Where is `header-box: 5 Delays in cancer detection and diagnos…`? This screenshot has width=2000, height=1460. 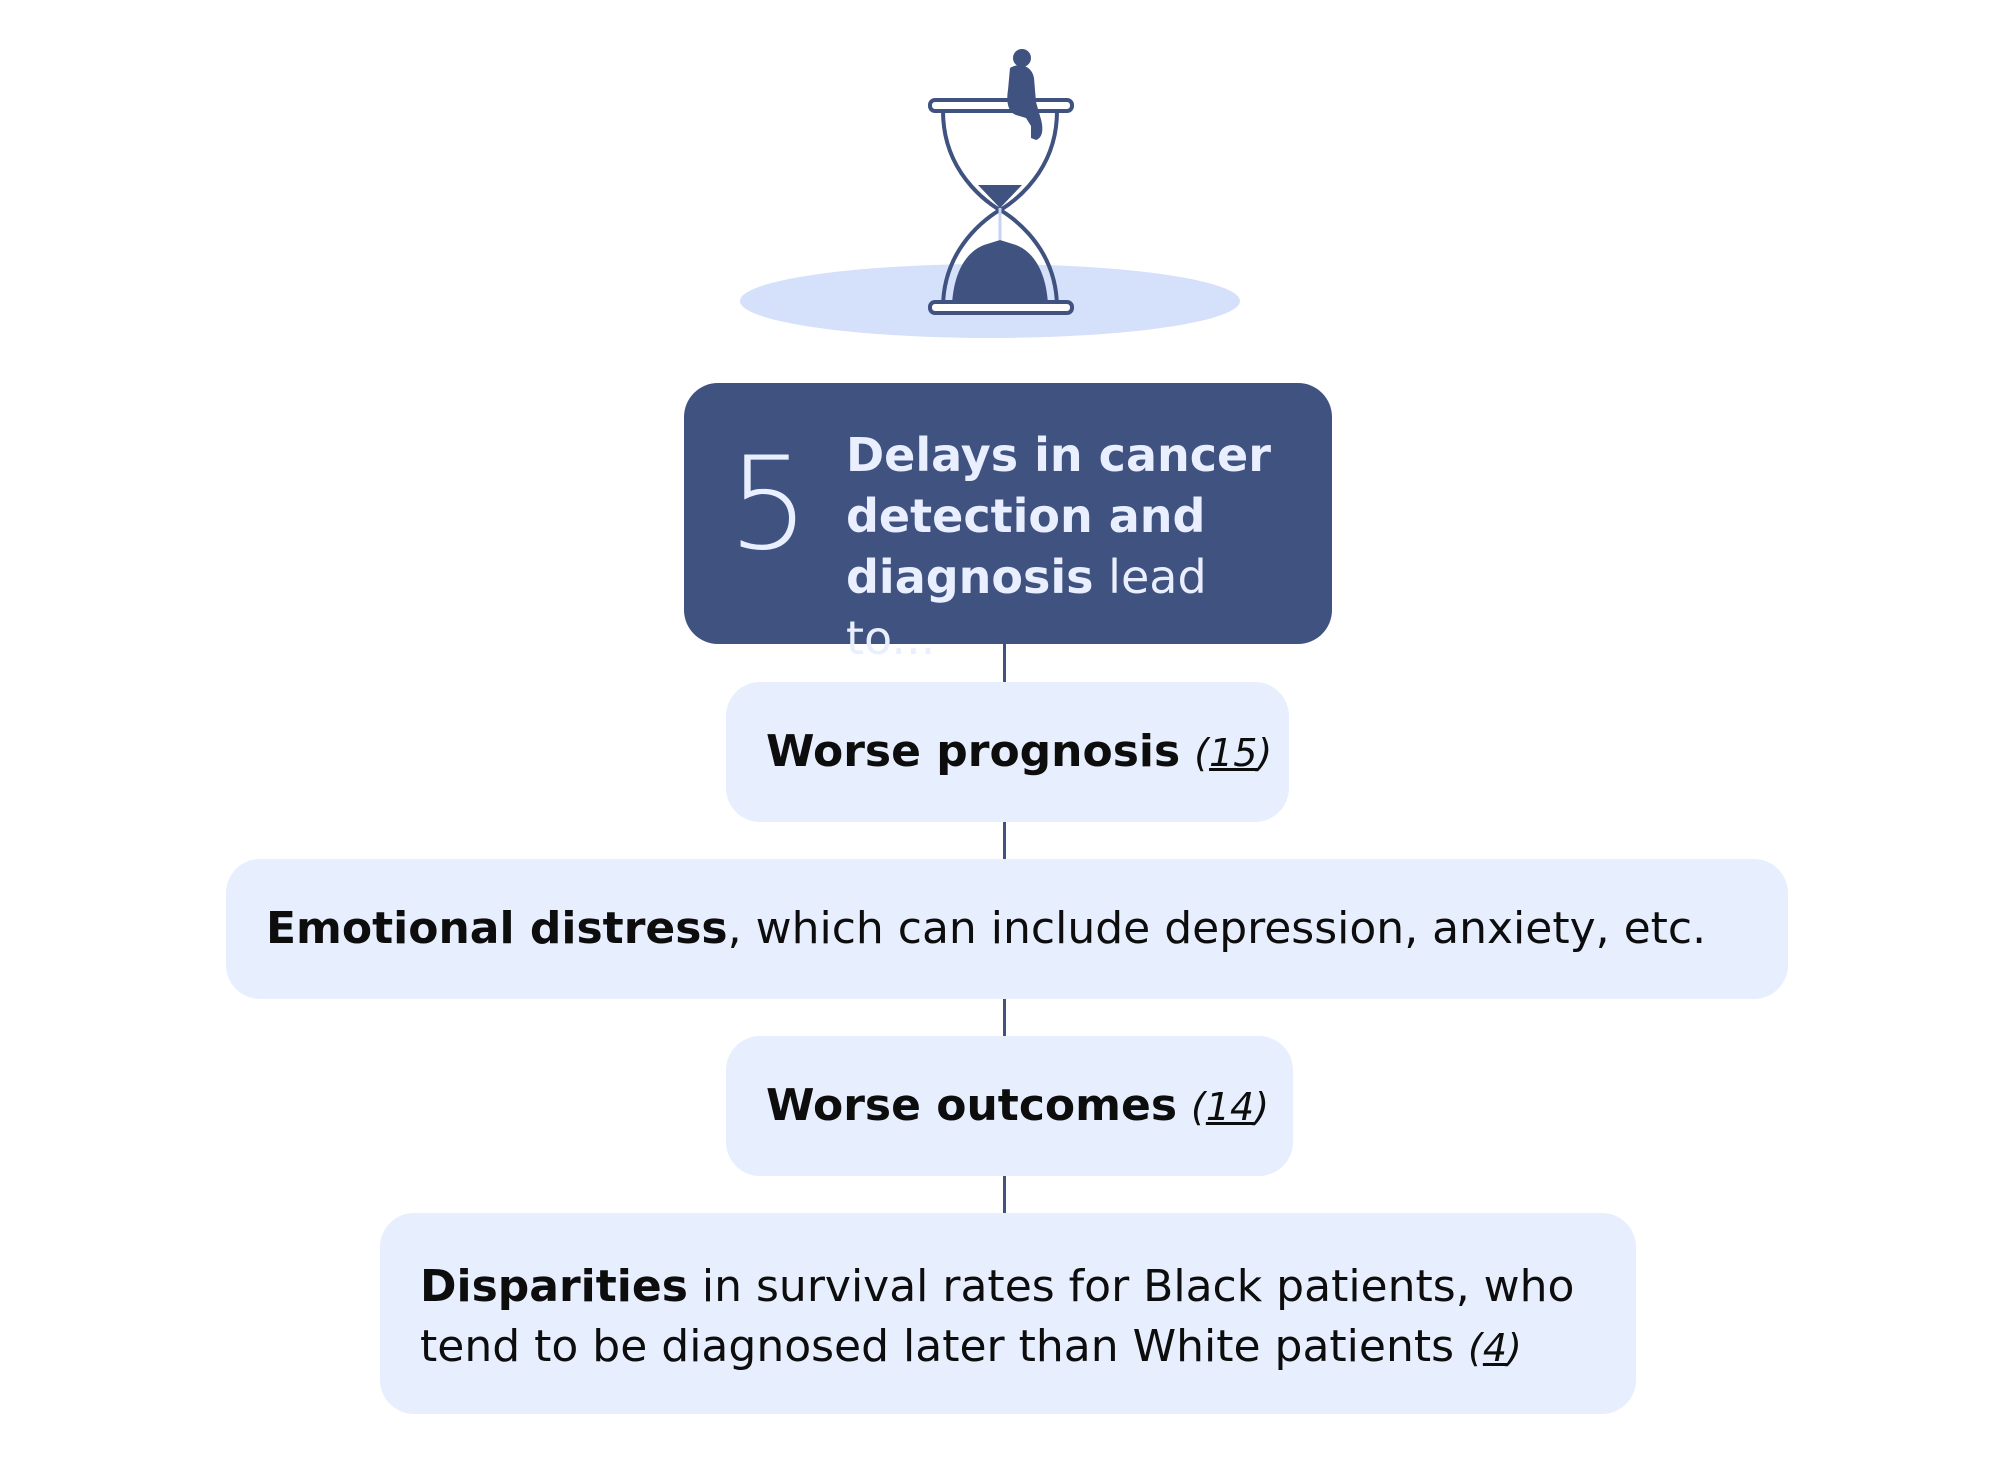
header-box: 5 Delays in cancer detection and diagnos… is located at coordinates (1008, 524).